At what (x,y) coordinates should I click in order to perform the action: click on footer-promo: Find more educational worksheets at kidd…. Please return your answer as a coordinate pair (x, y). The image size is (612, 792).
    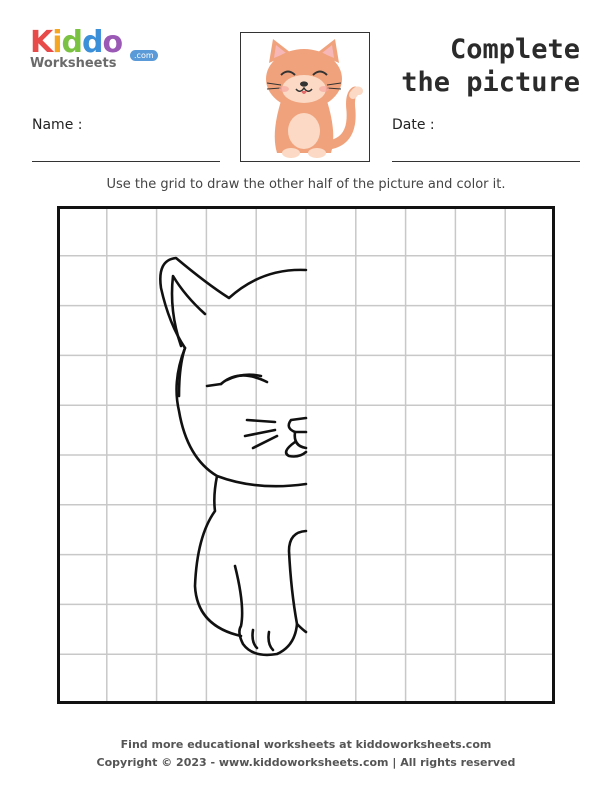
    Looking at the image, I should click on (306, 744).